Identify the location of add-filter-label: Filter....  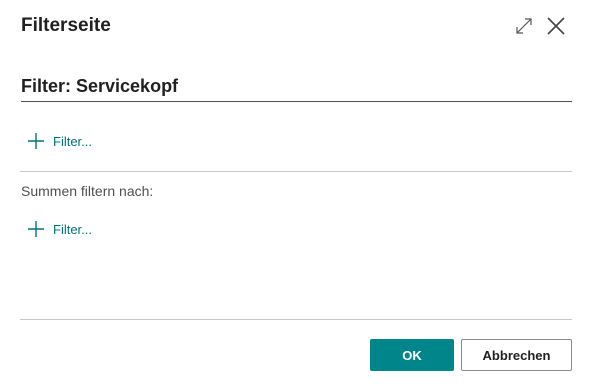
(73, 141).